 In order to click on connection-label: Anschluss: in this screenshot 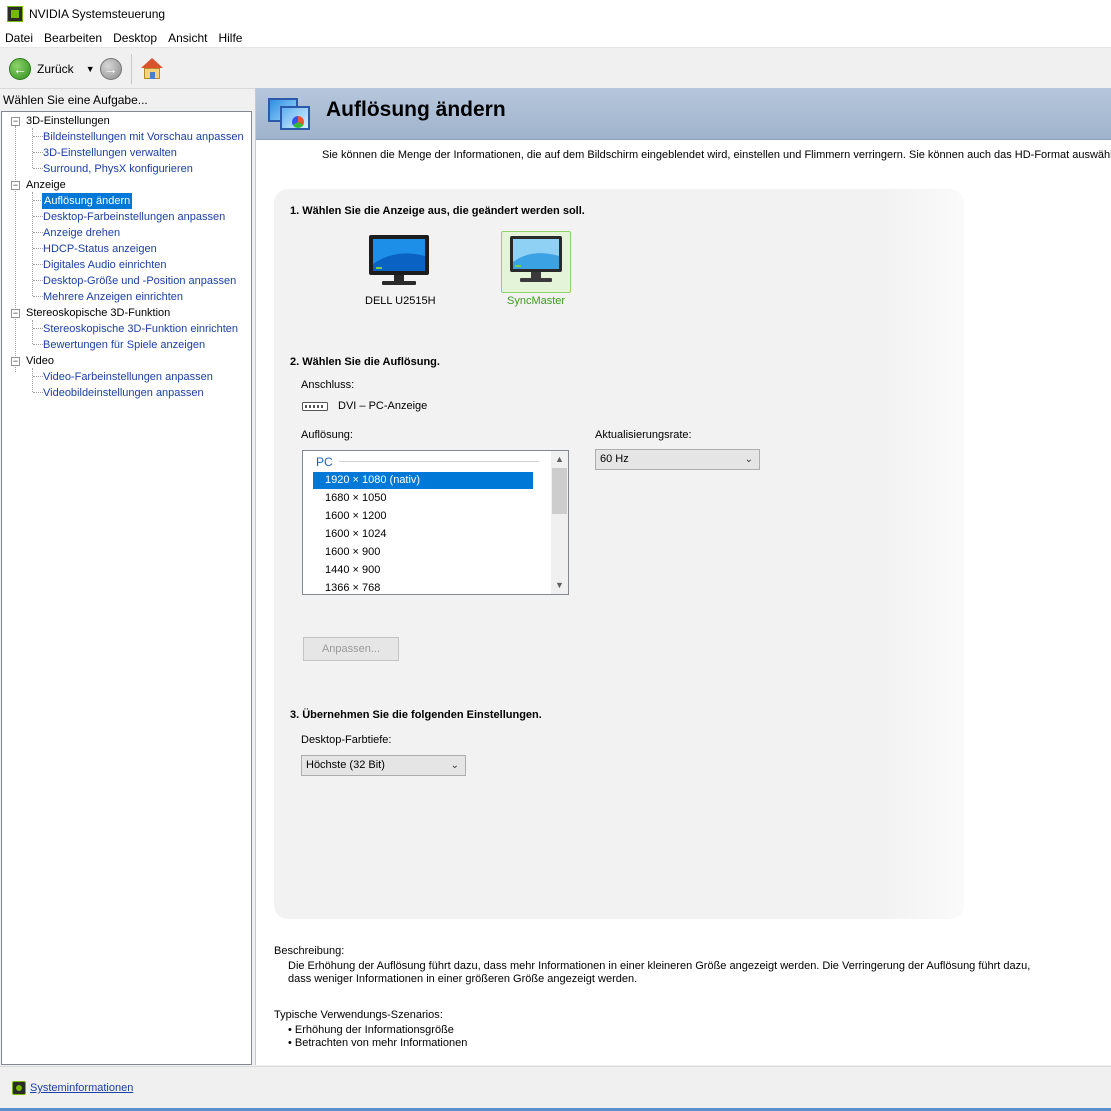, I will do `click(328, 385)`.